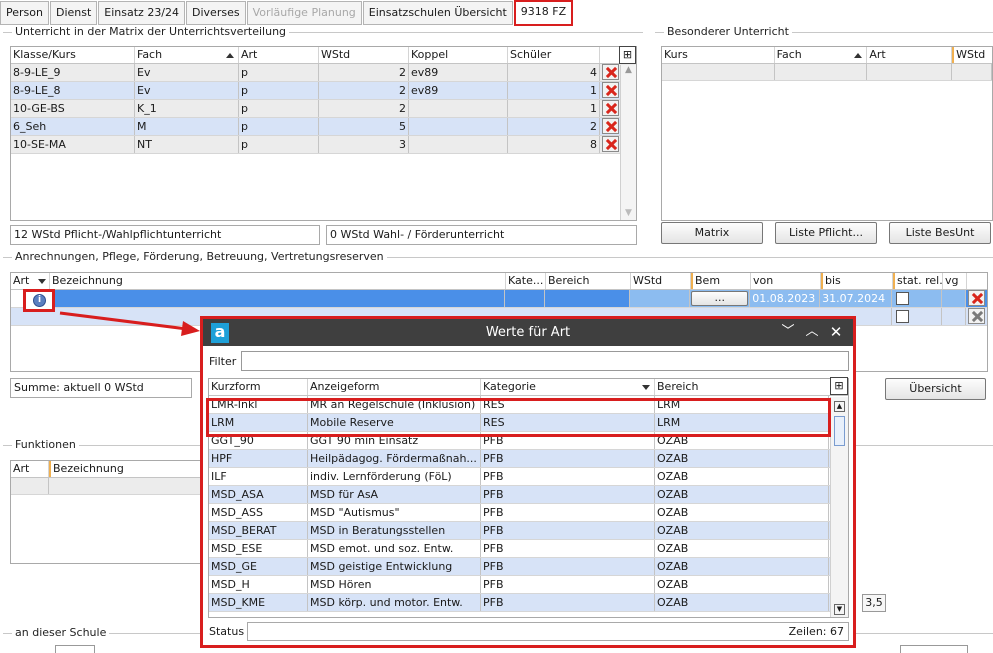 The image size is (993, 653). I want to click on besonderer-empty-row, so click(827, 72).